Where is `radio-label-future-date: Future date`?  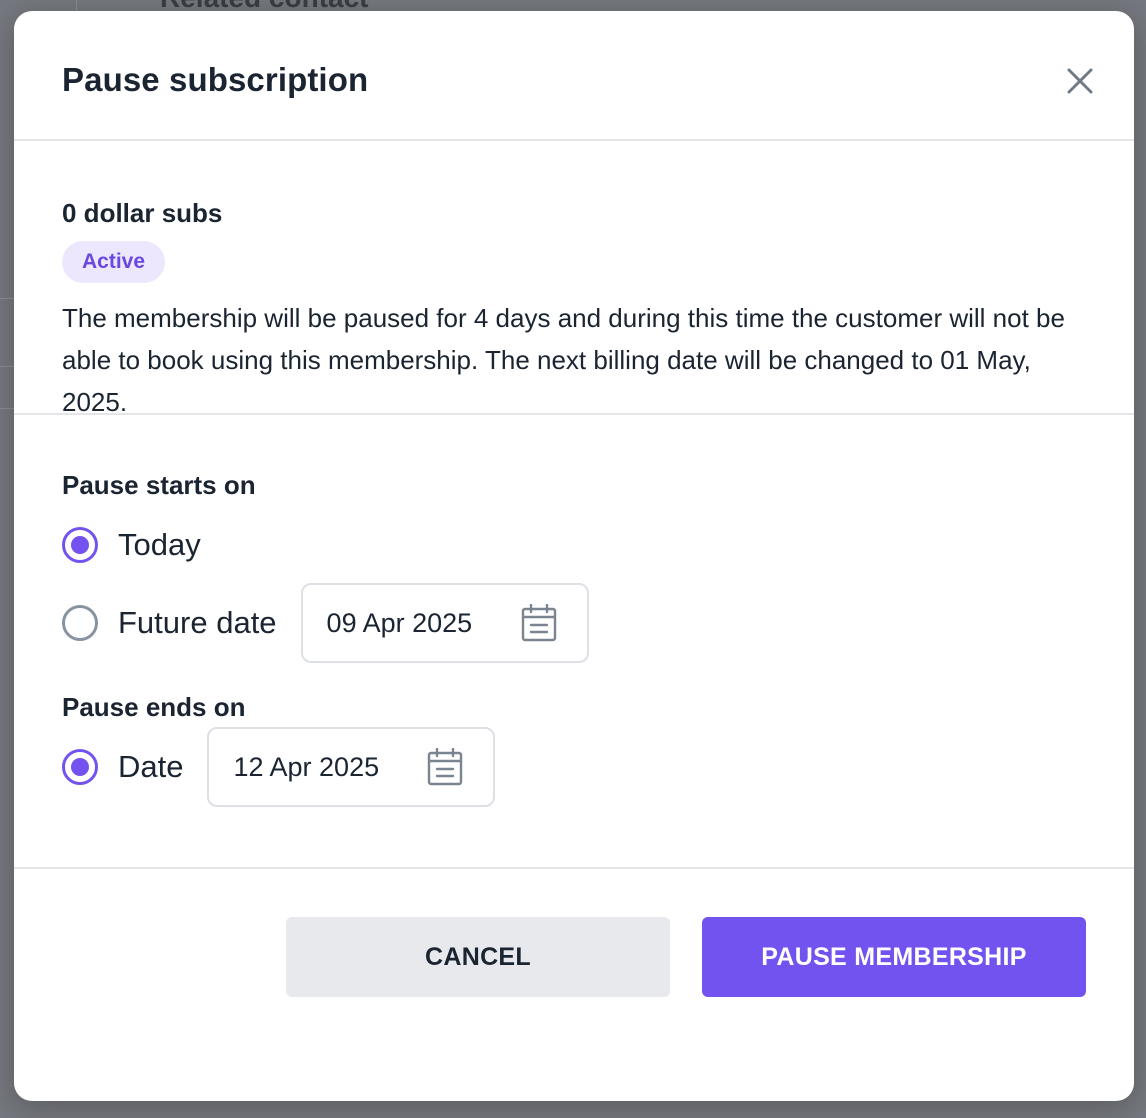
radio-label-future-date: Future date is located at coordinates (197, 622).